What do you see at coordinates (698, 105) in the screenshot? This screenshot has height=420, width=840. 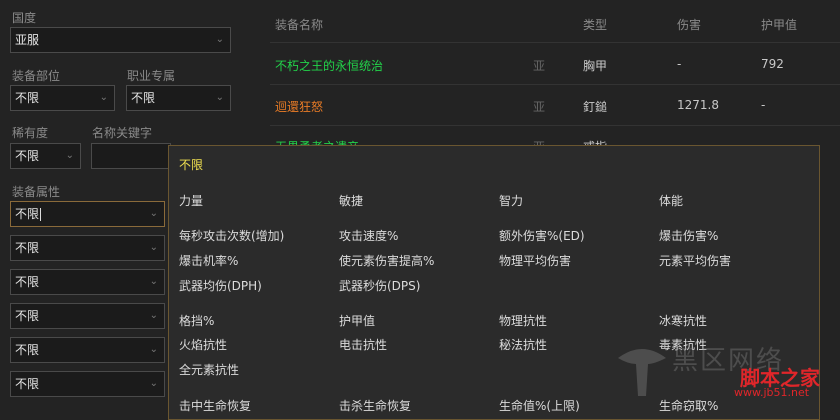 I see `item-damage: 1271.8` at bounding box center [698, 105].